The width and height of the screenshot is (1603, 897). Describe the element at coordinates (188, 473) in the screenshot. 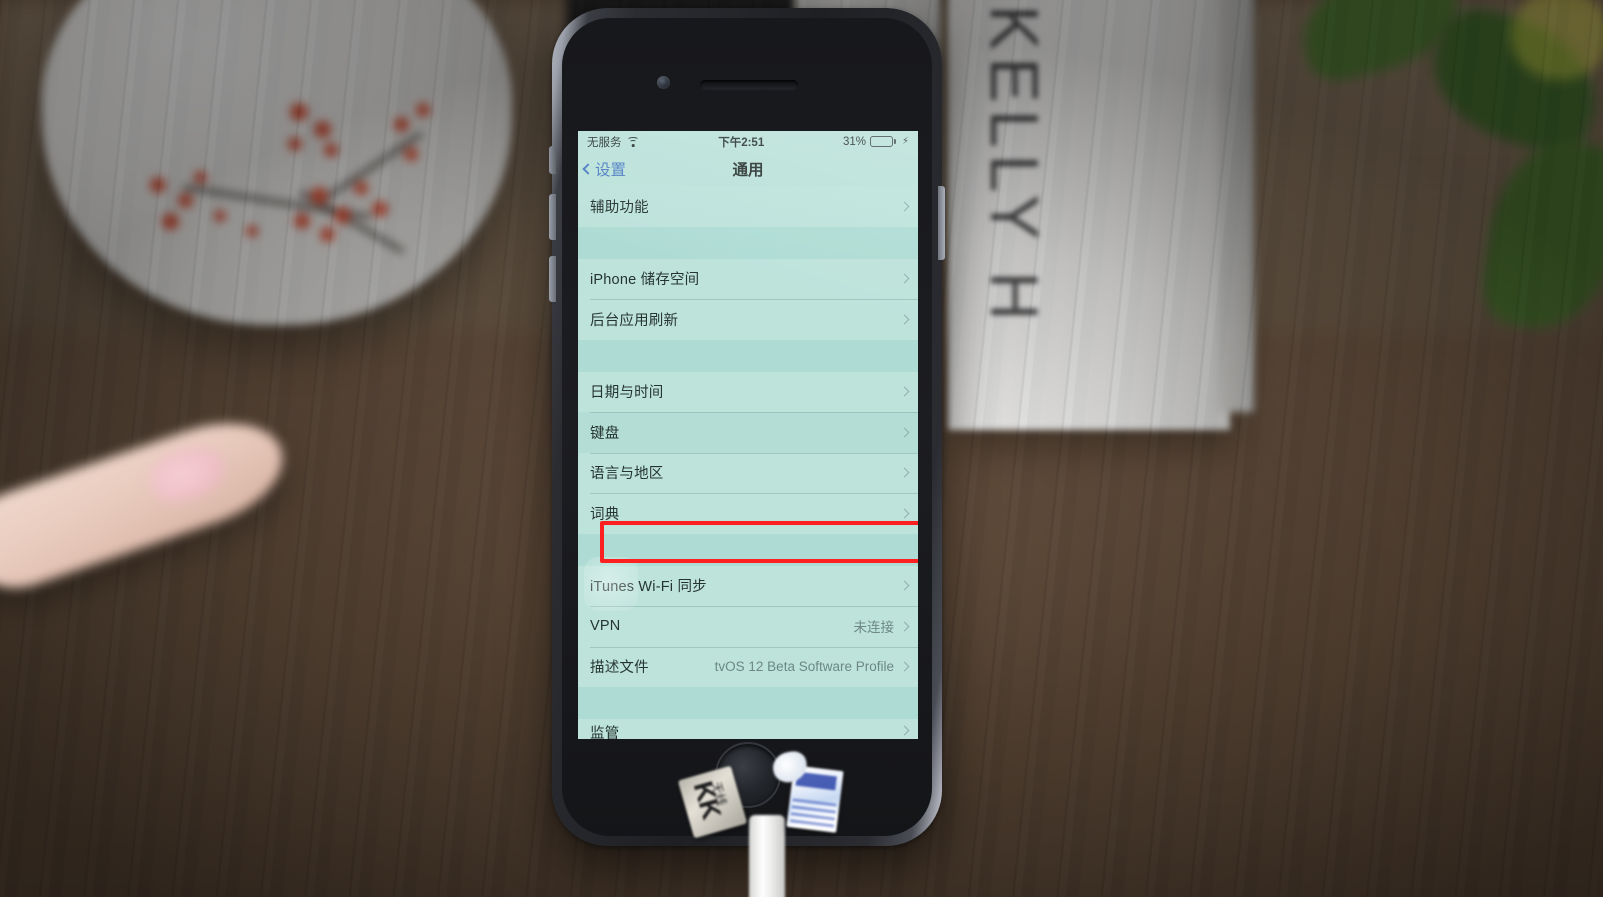

I see `fingernail` at that location.